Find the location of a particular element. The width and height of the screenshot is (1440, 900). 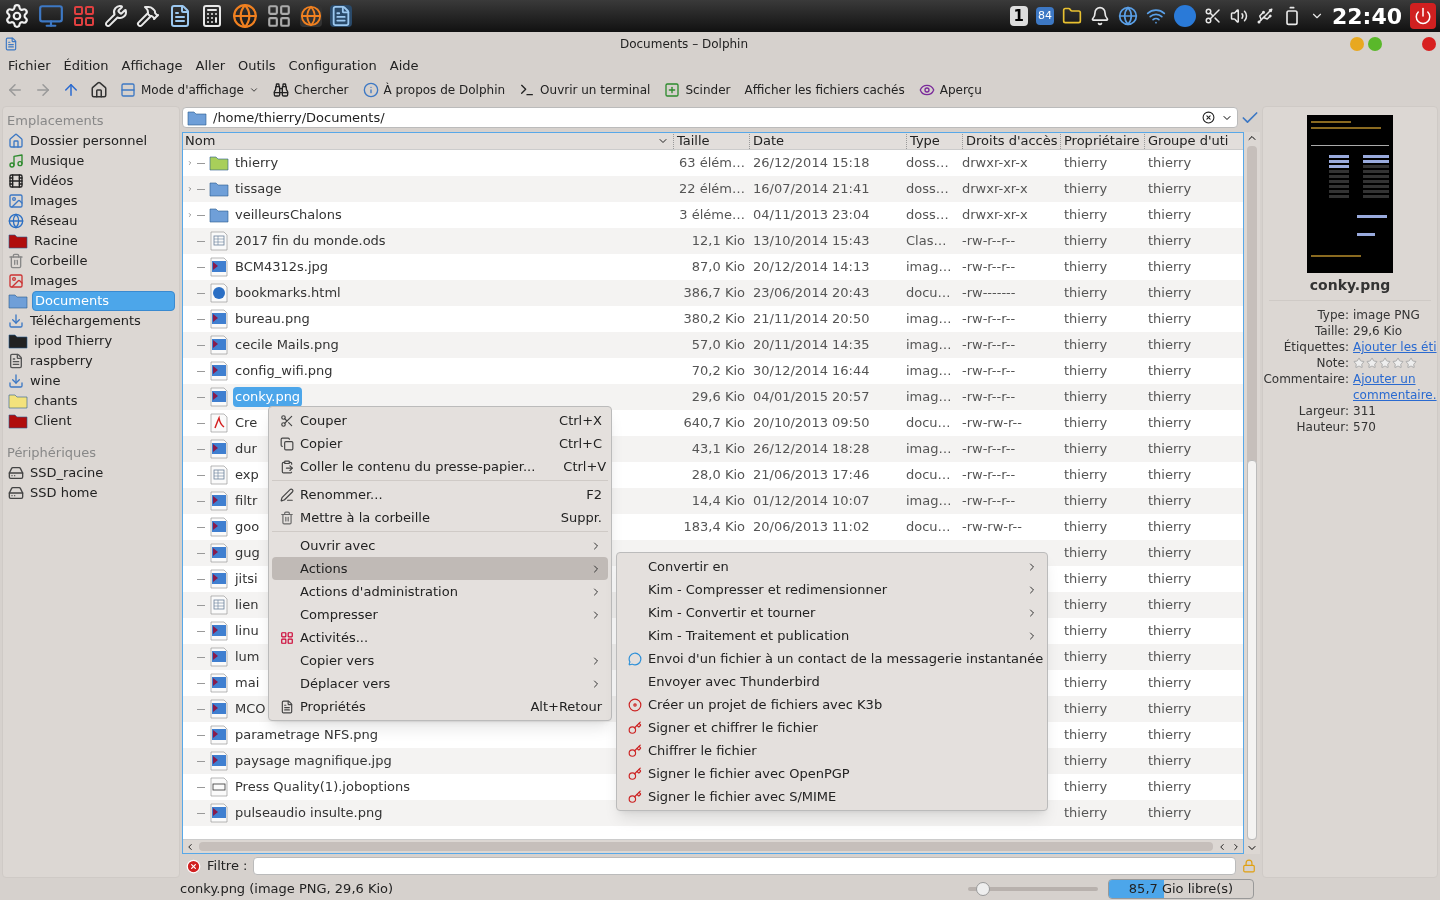

close-button is located at coordinates (1429, 44).